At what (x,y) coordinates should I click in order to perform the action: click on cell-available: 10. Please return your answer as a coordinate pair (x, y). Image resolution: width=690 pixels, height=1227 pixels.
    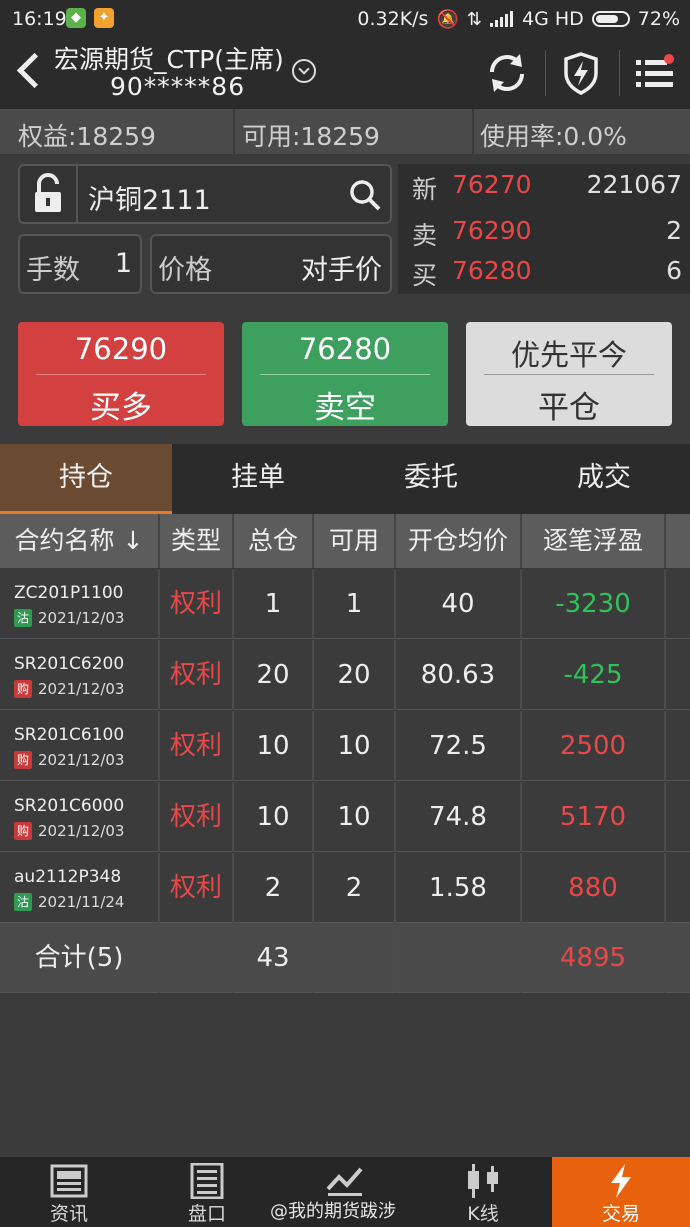
    Looking at the image, I should click on (355, 817).